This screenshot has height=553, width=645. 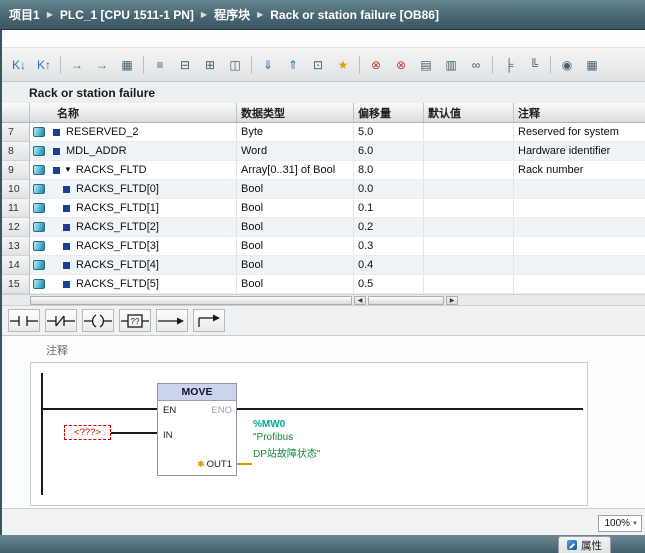 I want to click on stop-module-button: ▥, so click(x=451, y=65).